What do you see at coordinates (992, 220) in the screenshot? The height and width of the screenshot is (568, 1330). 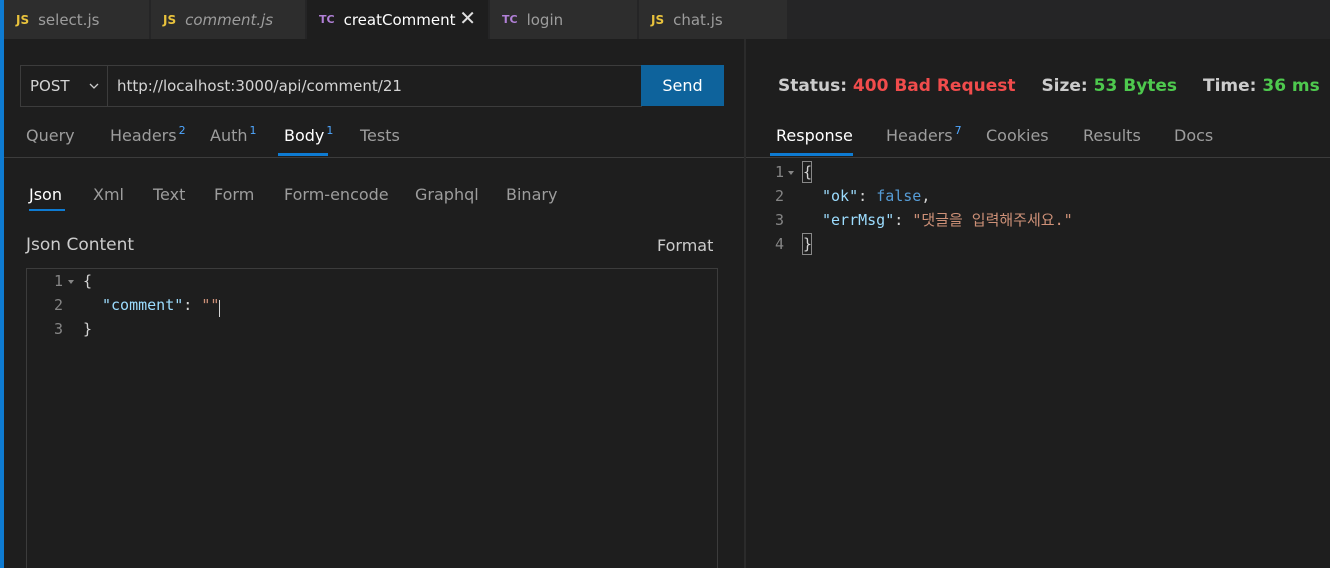 I see `code-string-value: "댓글을 입력해주세요."` at bounding box center [992, 220].